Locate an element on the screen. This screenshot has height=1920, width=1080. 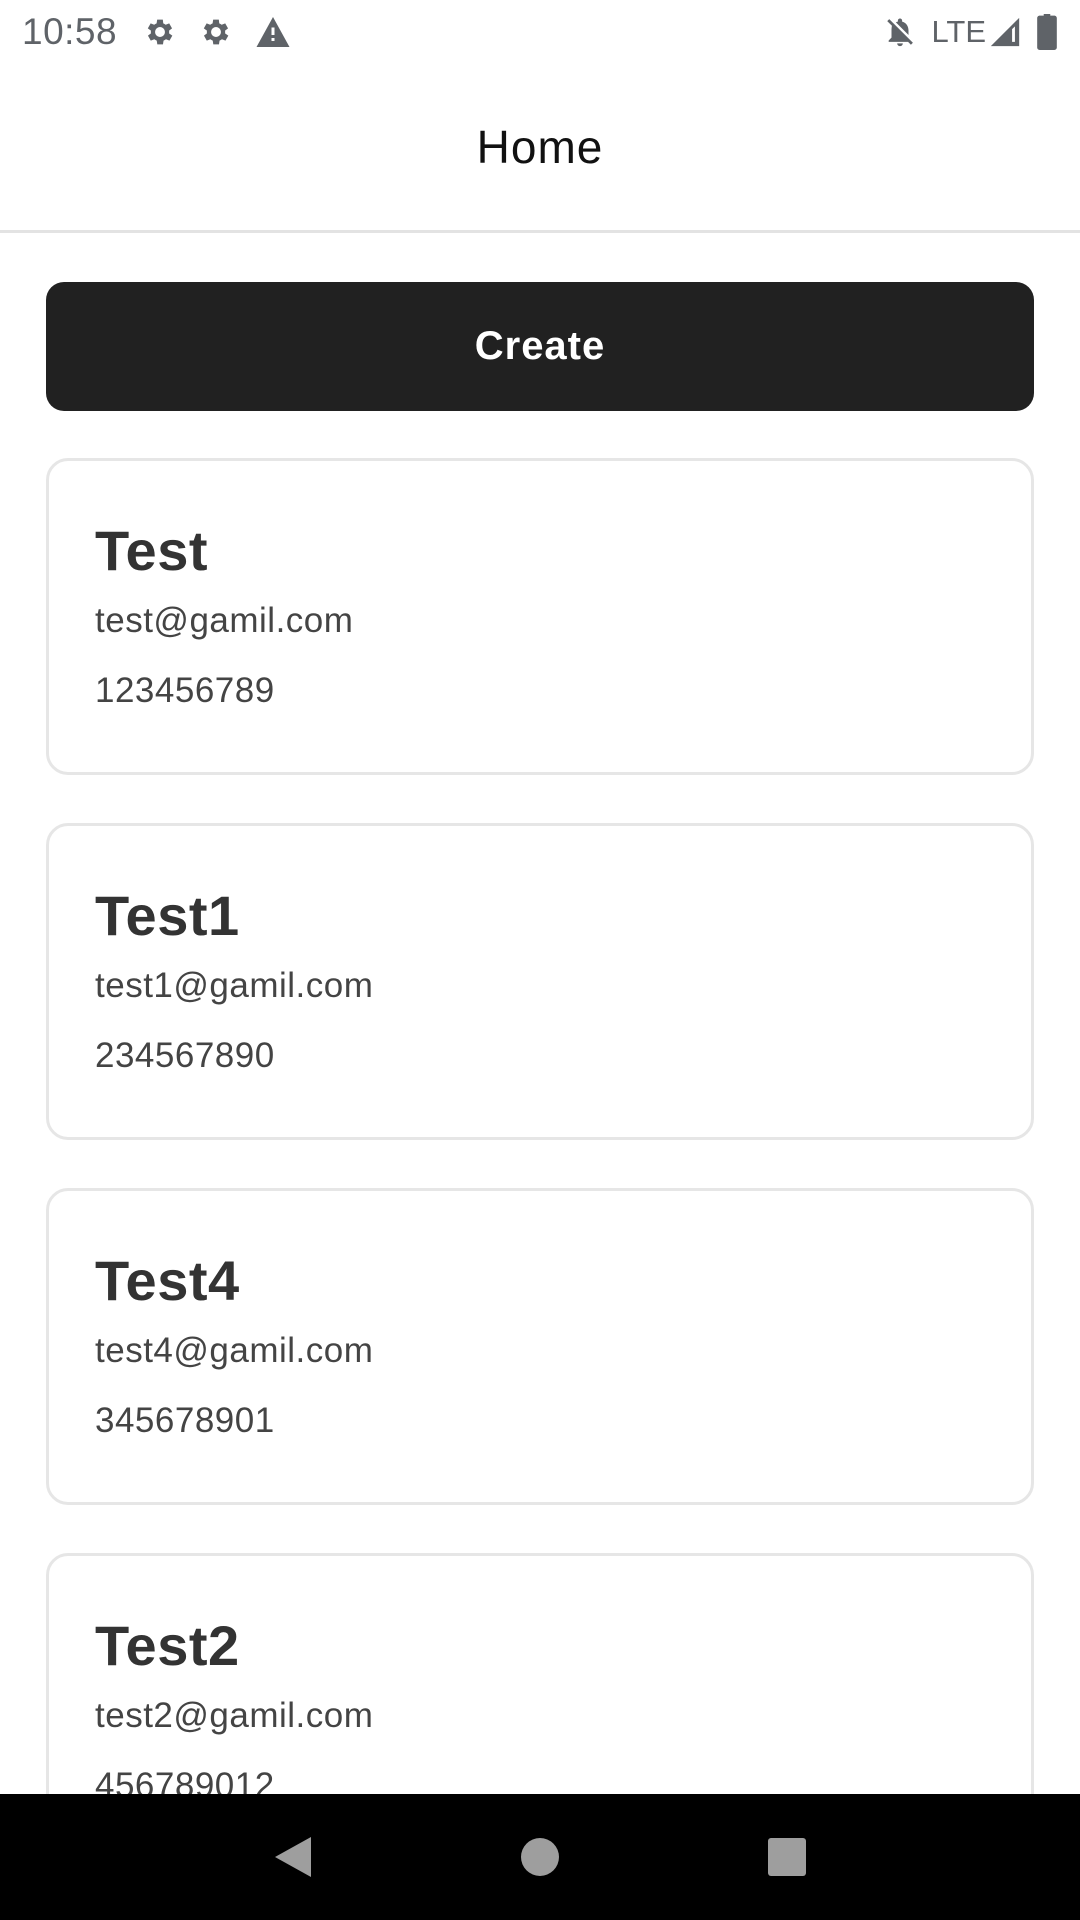
contact-card: Test2 test2@gamil.com 456789012 is located at coordinates (540, 1673).